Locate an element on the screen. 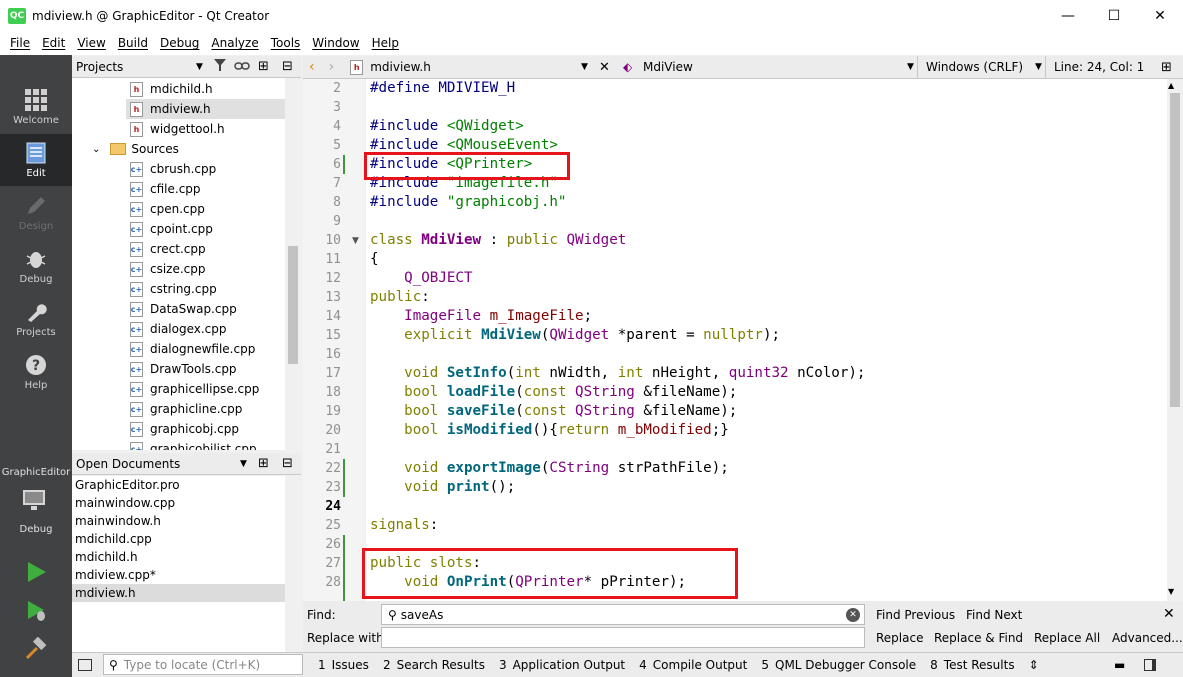  kit-project-name: GraphicEditor is located at coordinates (36, 472).